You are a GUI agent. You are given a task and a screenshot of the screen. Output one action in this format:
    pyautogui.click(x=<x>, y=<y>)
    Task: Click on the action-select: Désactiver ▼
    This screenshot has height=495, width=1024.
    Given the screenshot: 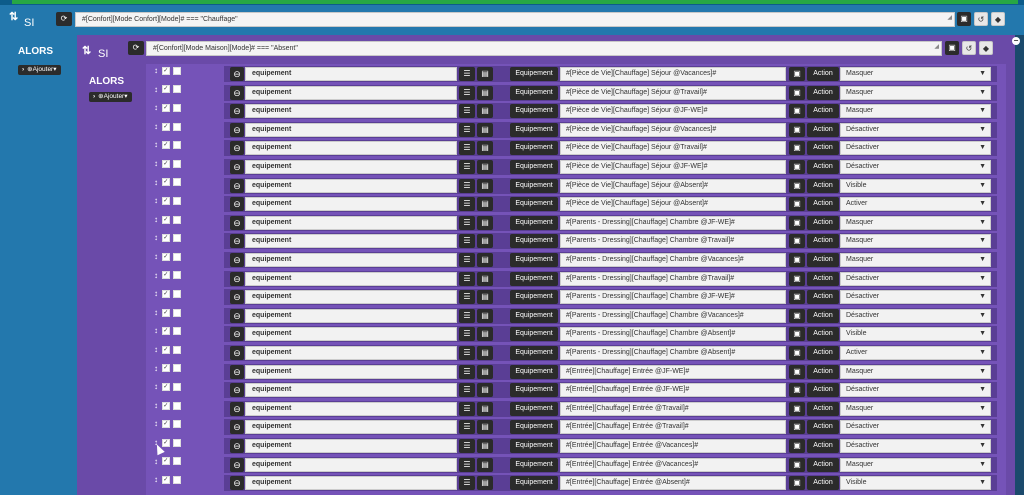 What is the action you would take?
    pyautogui.click(x=915, y=390)
    